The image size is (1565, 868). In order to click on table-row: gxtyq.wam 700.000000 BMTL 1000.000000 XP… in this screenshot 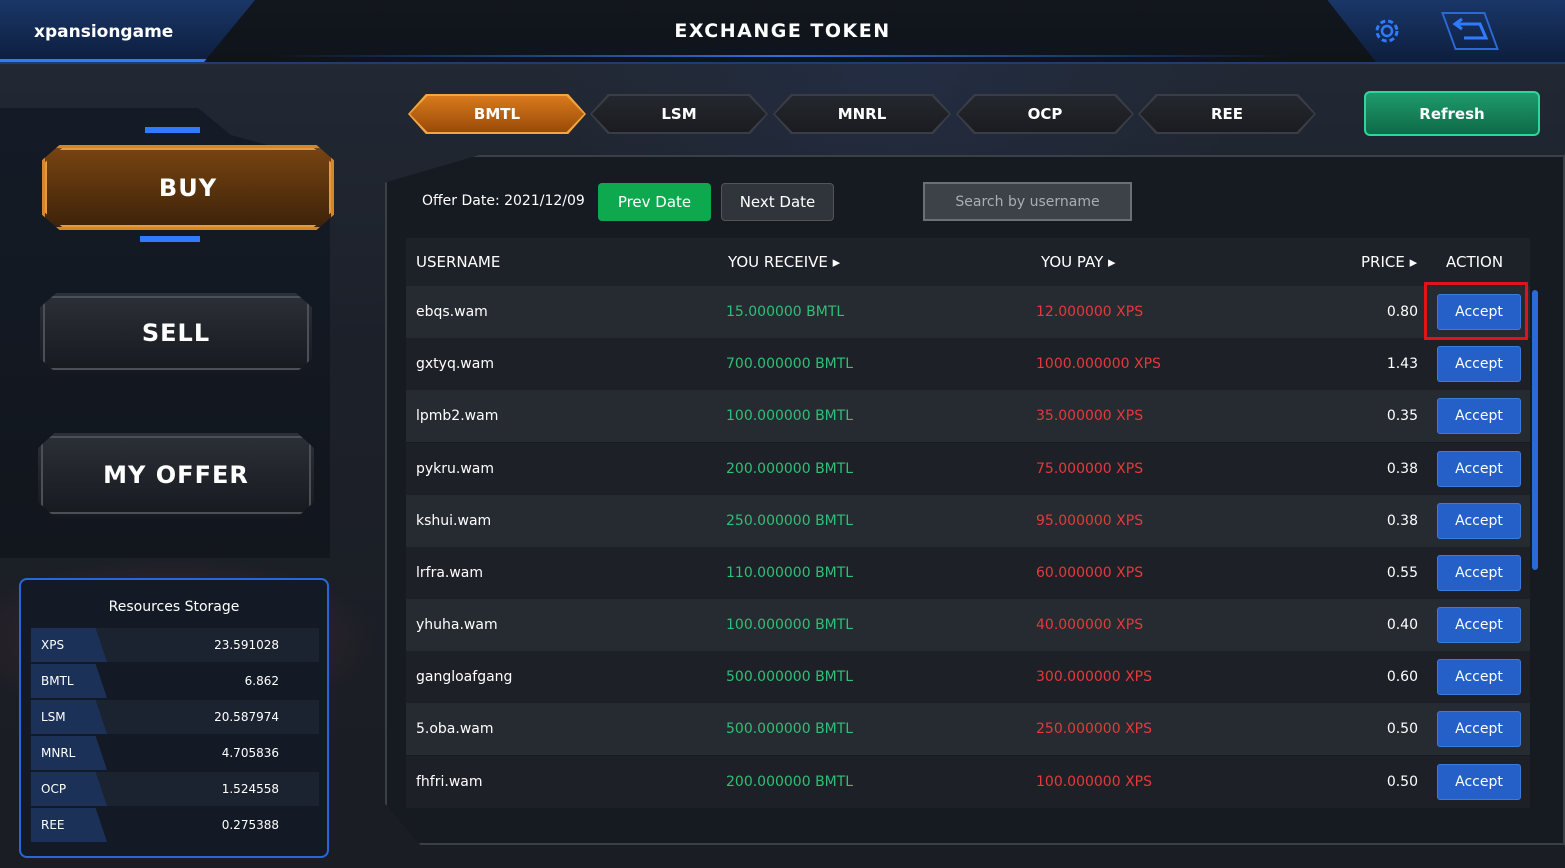, I will do `click(968, 364)`.